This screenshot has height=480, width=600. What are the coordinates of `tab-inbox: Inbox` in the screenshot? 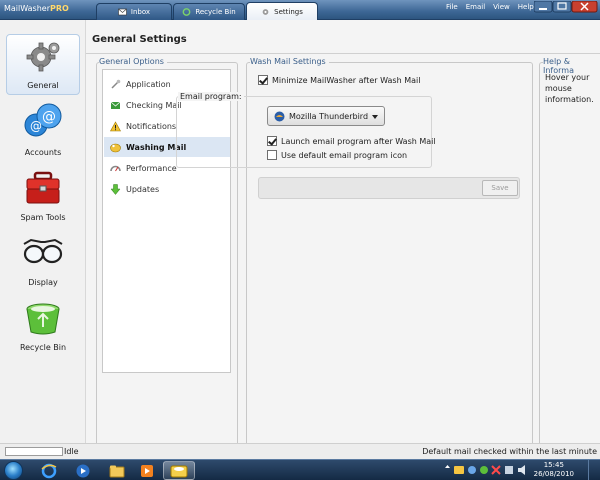 It's located at (134, 11).